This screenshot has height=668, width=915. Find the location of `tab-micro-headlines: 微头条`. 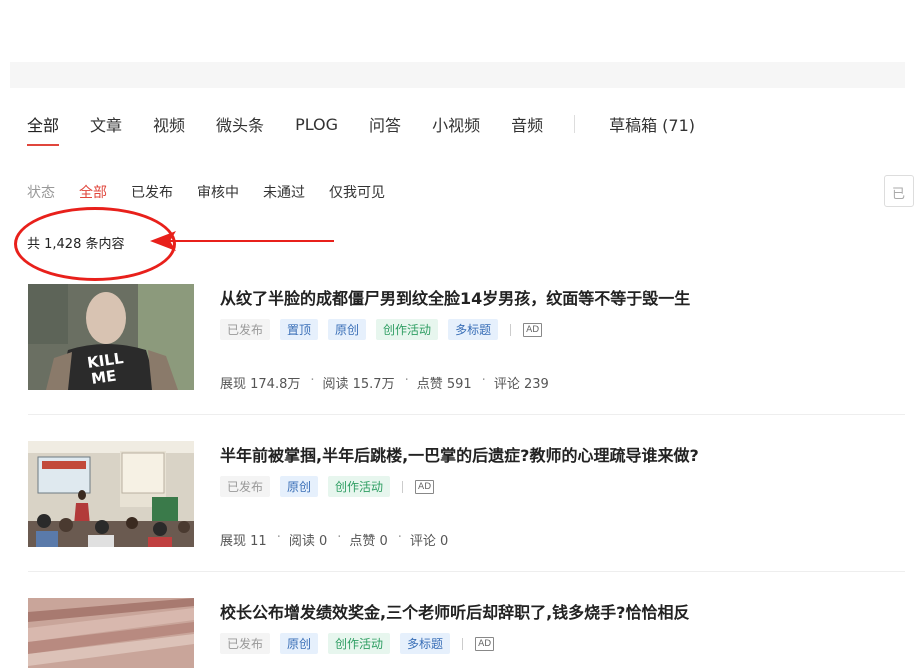

tab-micro-headlines: 微头条 is located at coordinates (240, 124).